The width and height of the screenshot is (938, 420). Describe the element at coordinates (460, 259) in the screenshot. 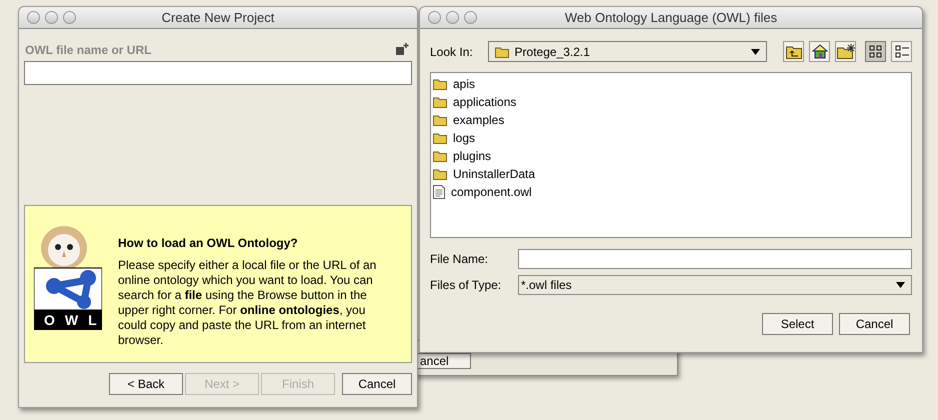

I see `file-name-label: File Name:` at that location.